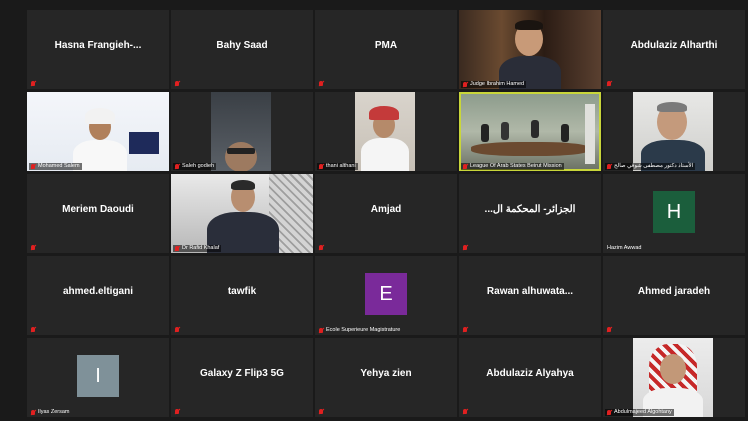 The width and height of the screenshot is (748, 421). I want to click on participant-name: Bahy Saad, so click(242, 45).